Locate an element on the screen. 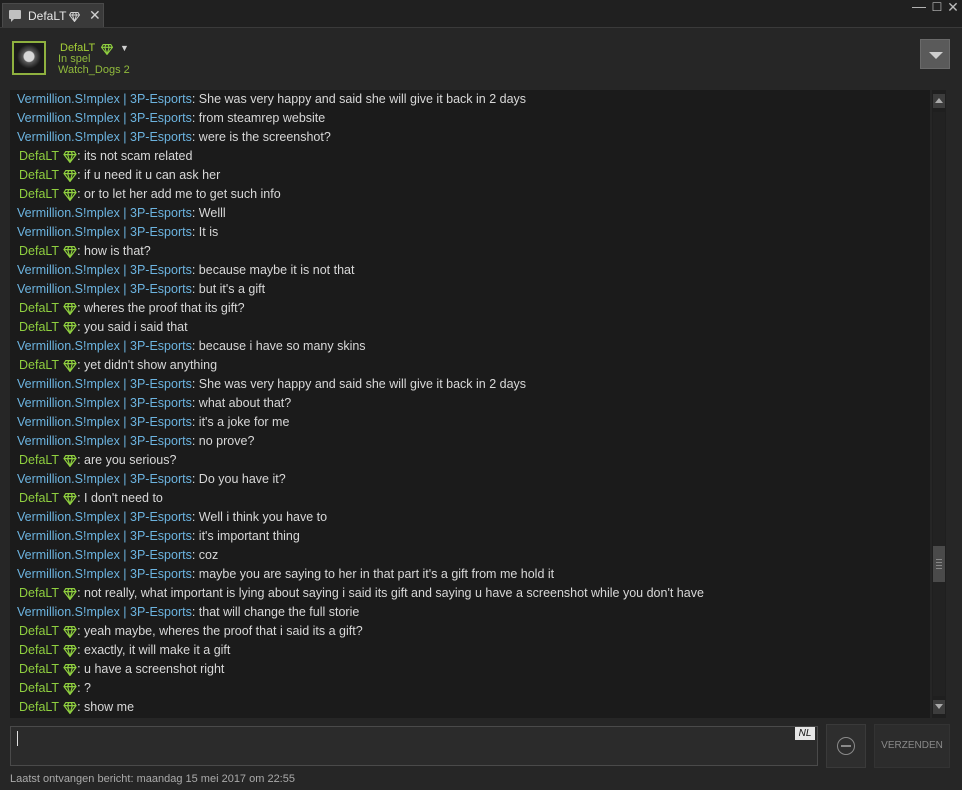 The width and height of the screenshot is (962, 790). chat-tab: DefaLT ✕ is located at coordinates (53, 15).